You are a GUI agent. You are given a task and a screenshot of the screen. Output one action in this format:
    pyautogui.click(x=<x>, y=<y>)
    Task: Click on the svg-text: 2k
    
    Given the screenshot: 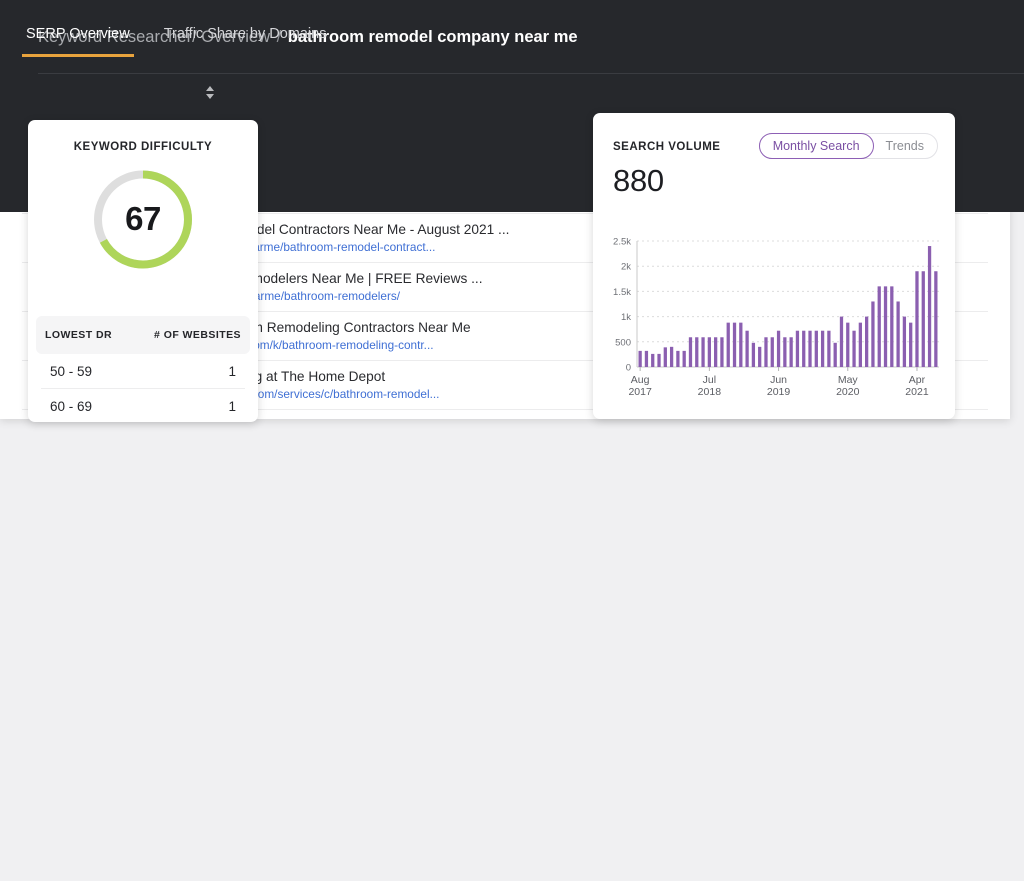 What is the action you would take?
    pyautogui.click(x=626, y=267)
    